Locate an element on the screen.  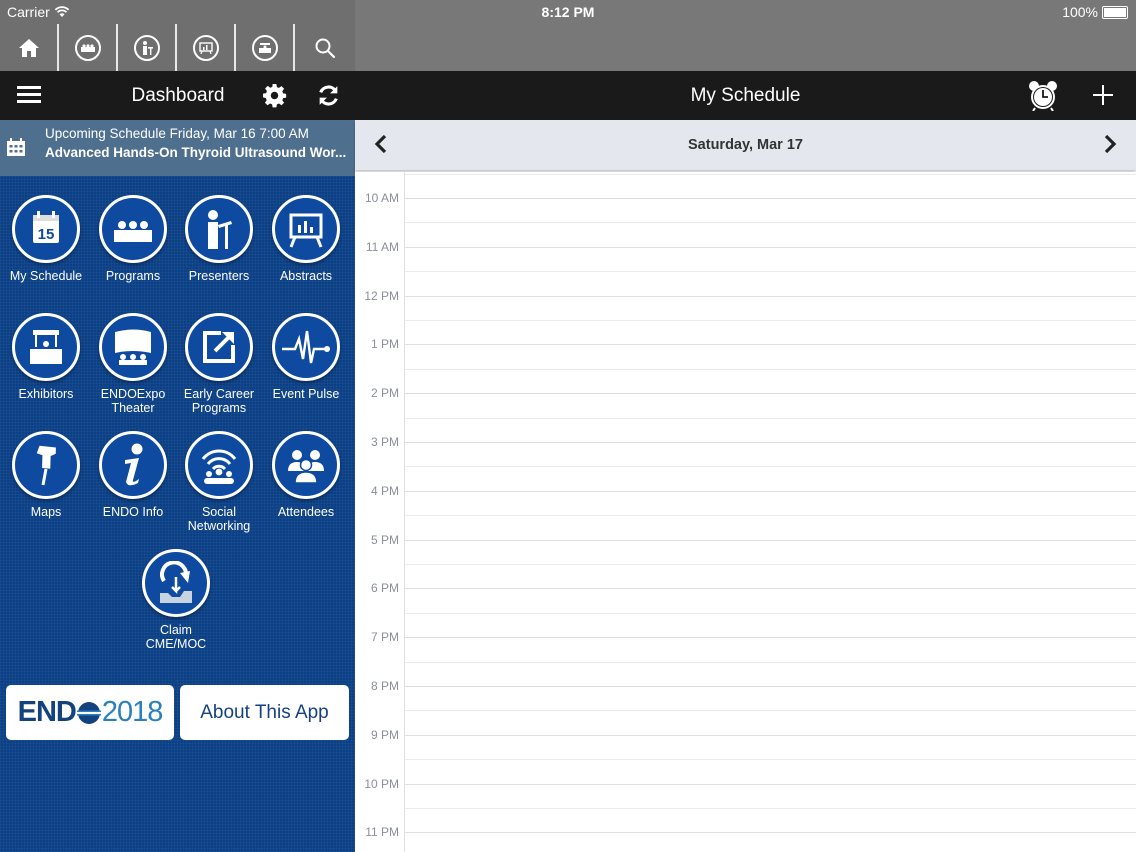
tile-label: My Schedule is located at coordinates (46, 276).